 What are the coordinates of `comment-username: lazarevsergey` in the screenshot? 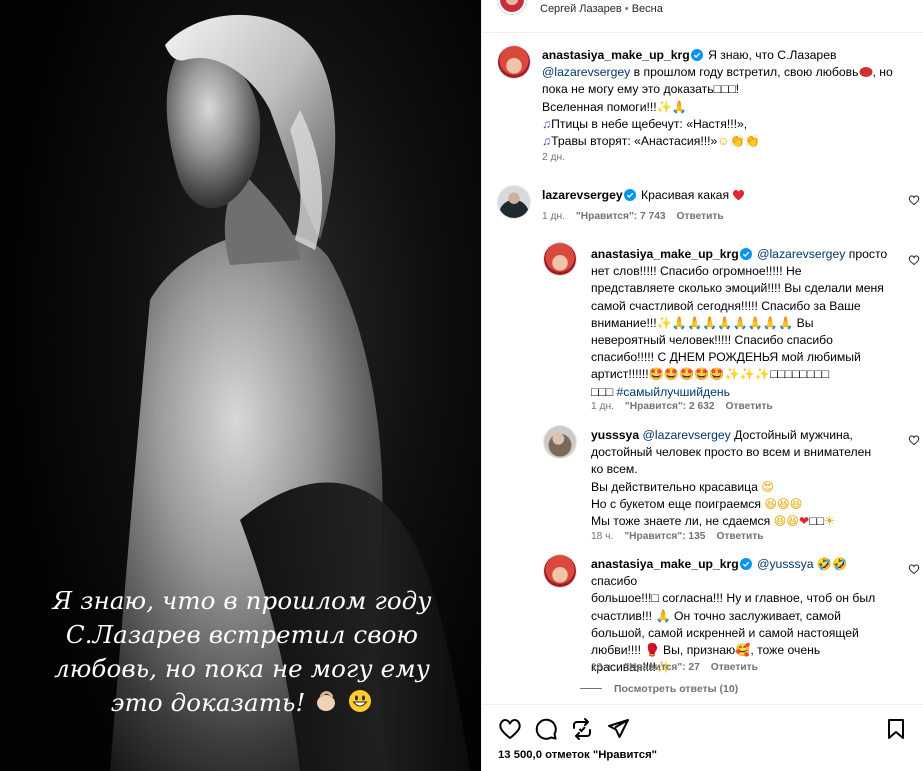 It's located at (582, 195).